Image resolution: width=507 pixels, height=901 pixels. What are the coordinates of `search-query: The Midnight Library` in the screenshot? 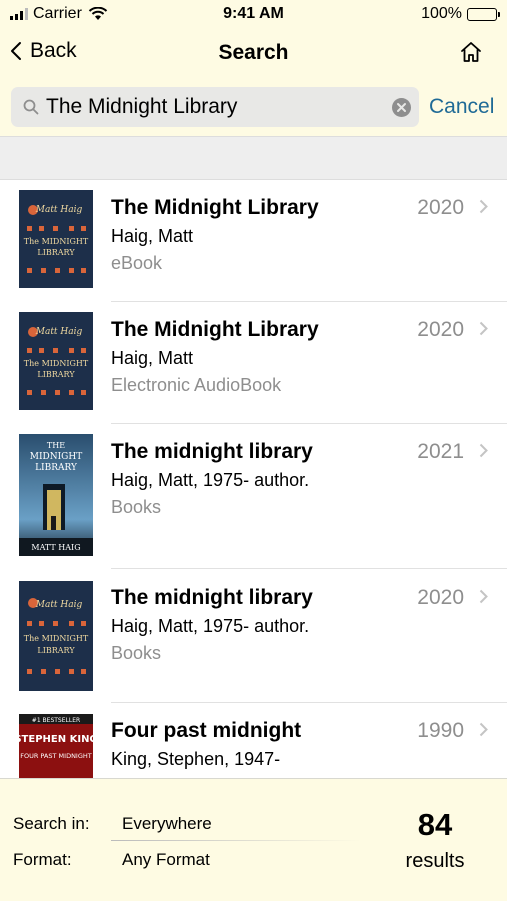 It's located at (142, 106).